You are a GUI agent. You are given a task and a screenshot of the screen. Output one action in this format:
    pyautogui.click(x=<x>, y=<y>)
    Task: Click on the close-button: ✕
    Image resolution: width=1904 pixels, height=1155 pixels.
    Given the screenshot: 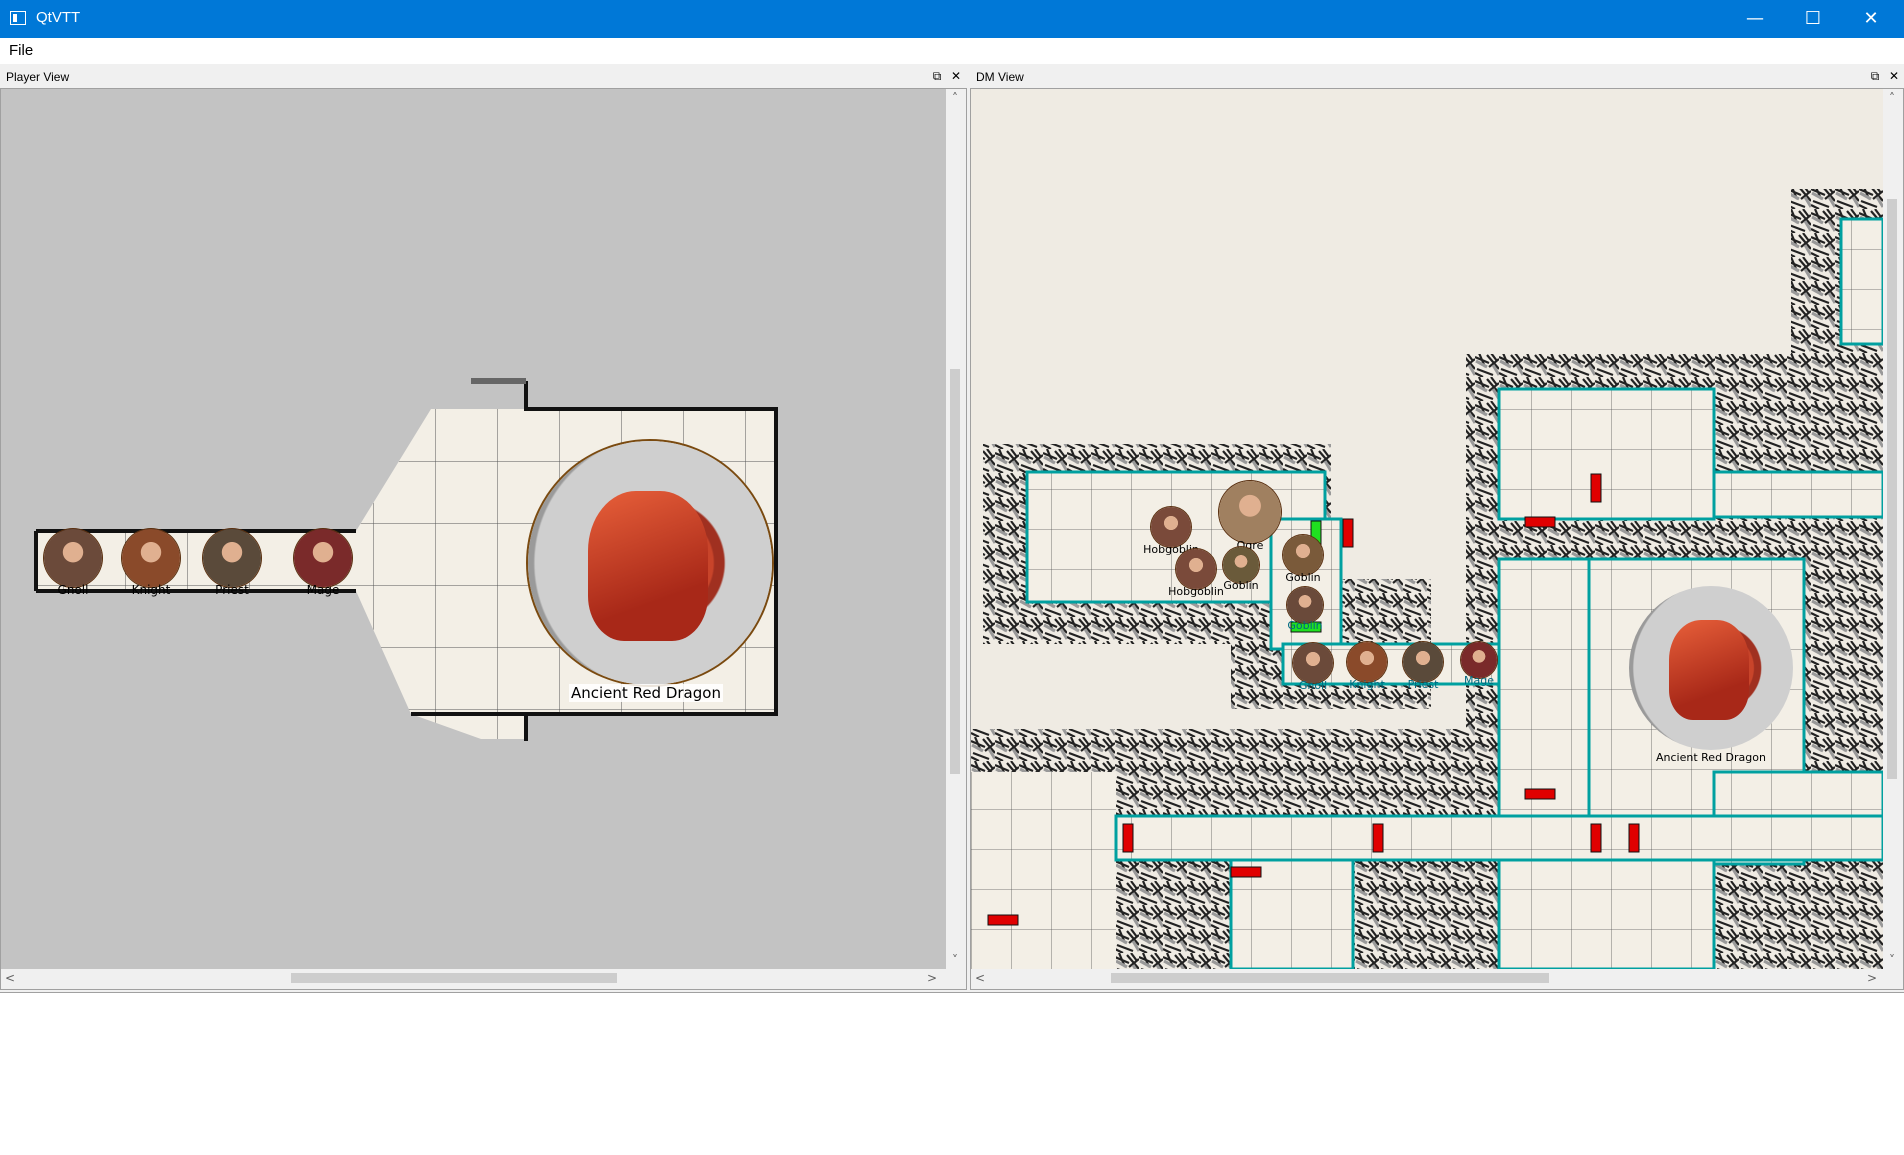 What is the action you would take?
    pyautogui.click(x=1871, y=19)
    